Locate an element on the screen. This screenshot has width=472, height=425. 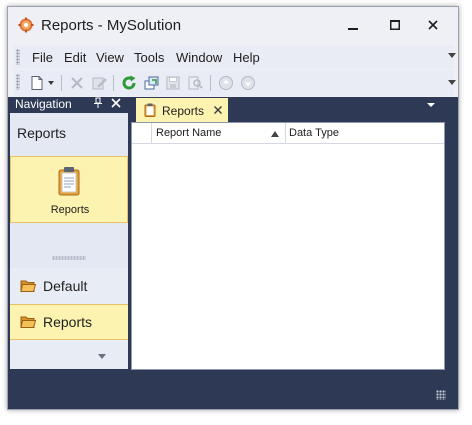
navigation-panel-title: Navigation is located at coordinates (43, 104).